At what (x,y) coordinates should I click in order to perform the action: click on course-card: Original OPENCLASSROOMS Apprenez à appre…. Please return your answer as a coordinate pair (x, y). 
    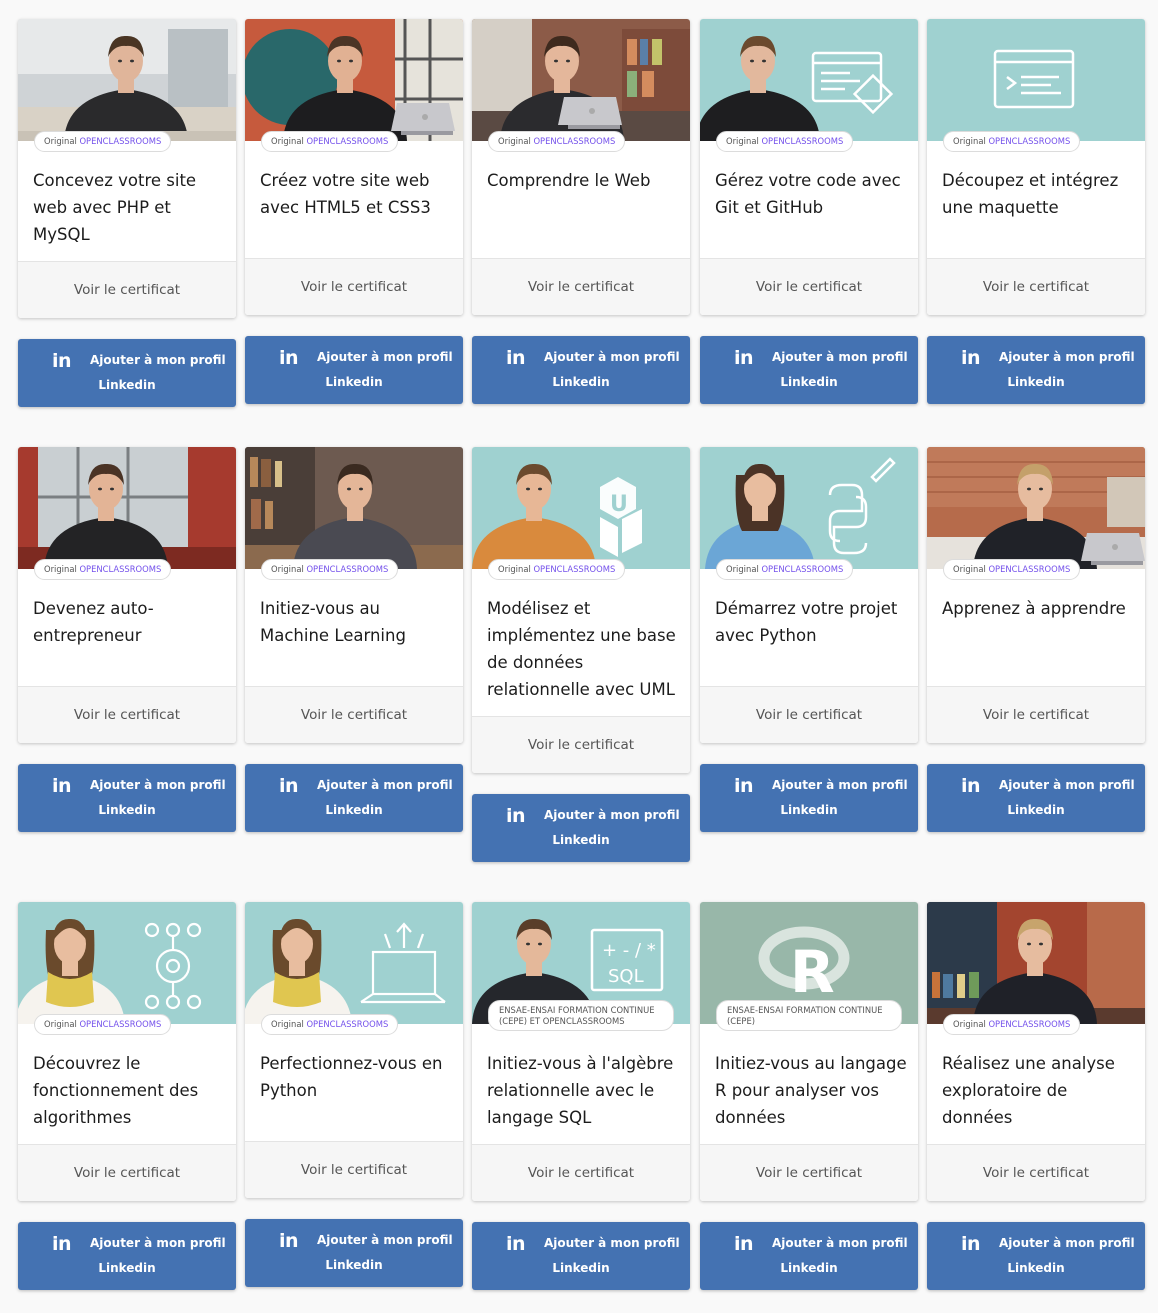
    Looking at the image, I should click on (1036, 595).